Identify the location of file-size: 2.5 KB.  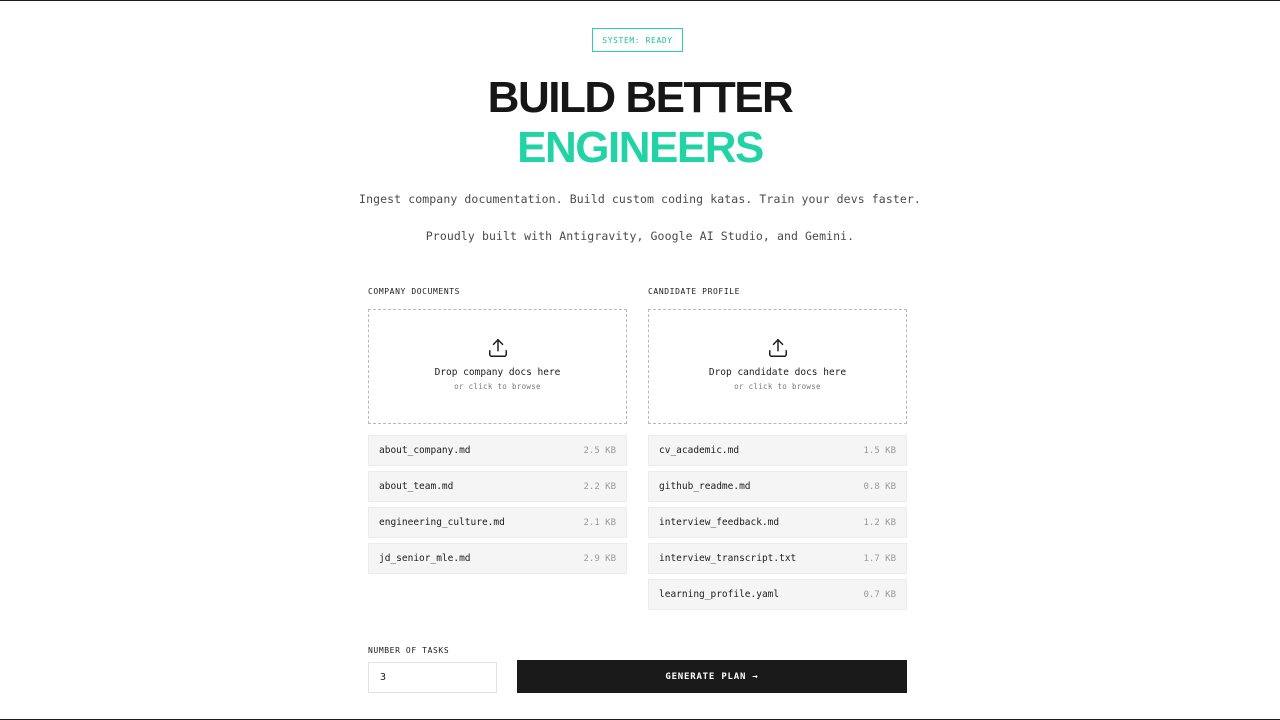
(599, 450).